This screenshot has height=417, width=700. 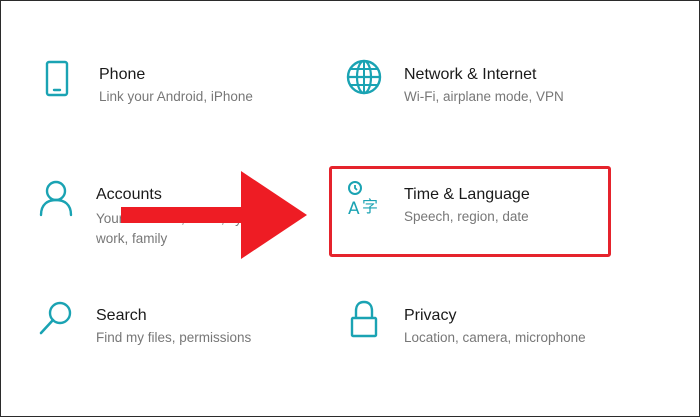 What do you see at coordinates (364, 320) in the screenshot?
I see `lock-icon` at bounding box center [364, 320].